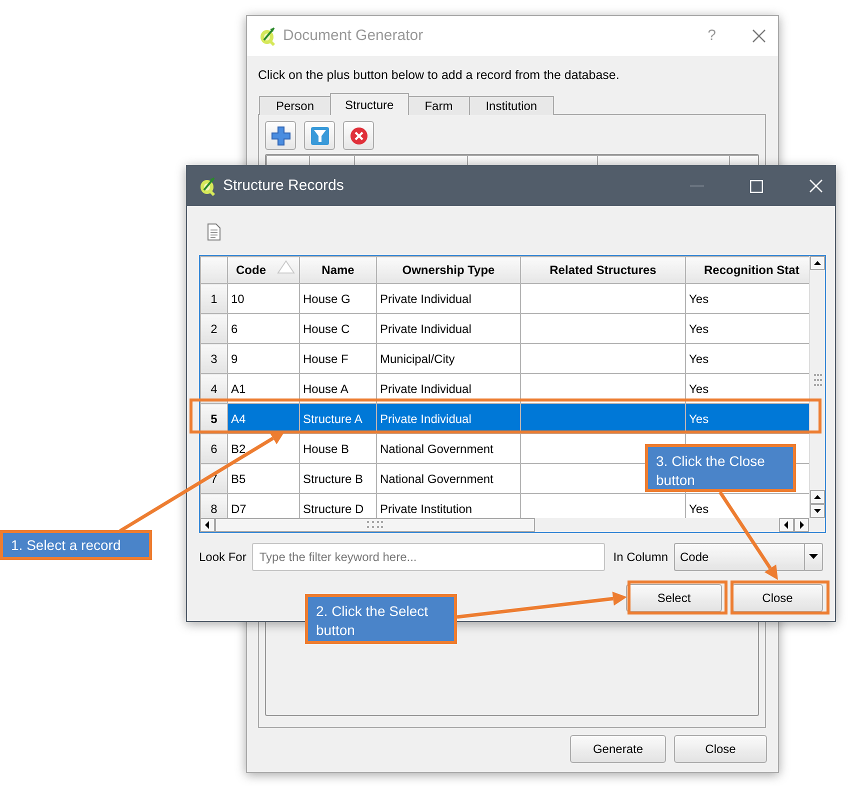 This screenshot has width=848, height=786. Describe the element at coordinates (817, 511) in the screenshot. I see `scroll-down-button` at that location.